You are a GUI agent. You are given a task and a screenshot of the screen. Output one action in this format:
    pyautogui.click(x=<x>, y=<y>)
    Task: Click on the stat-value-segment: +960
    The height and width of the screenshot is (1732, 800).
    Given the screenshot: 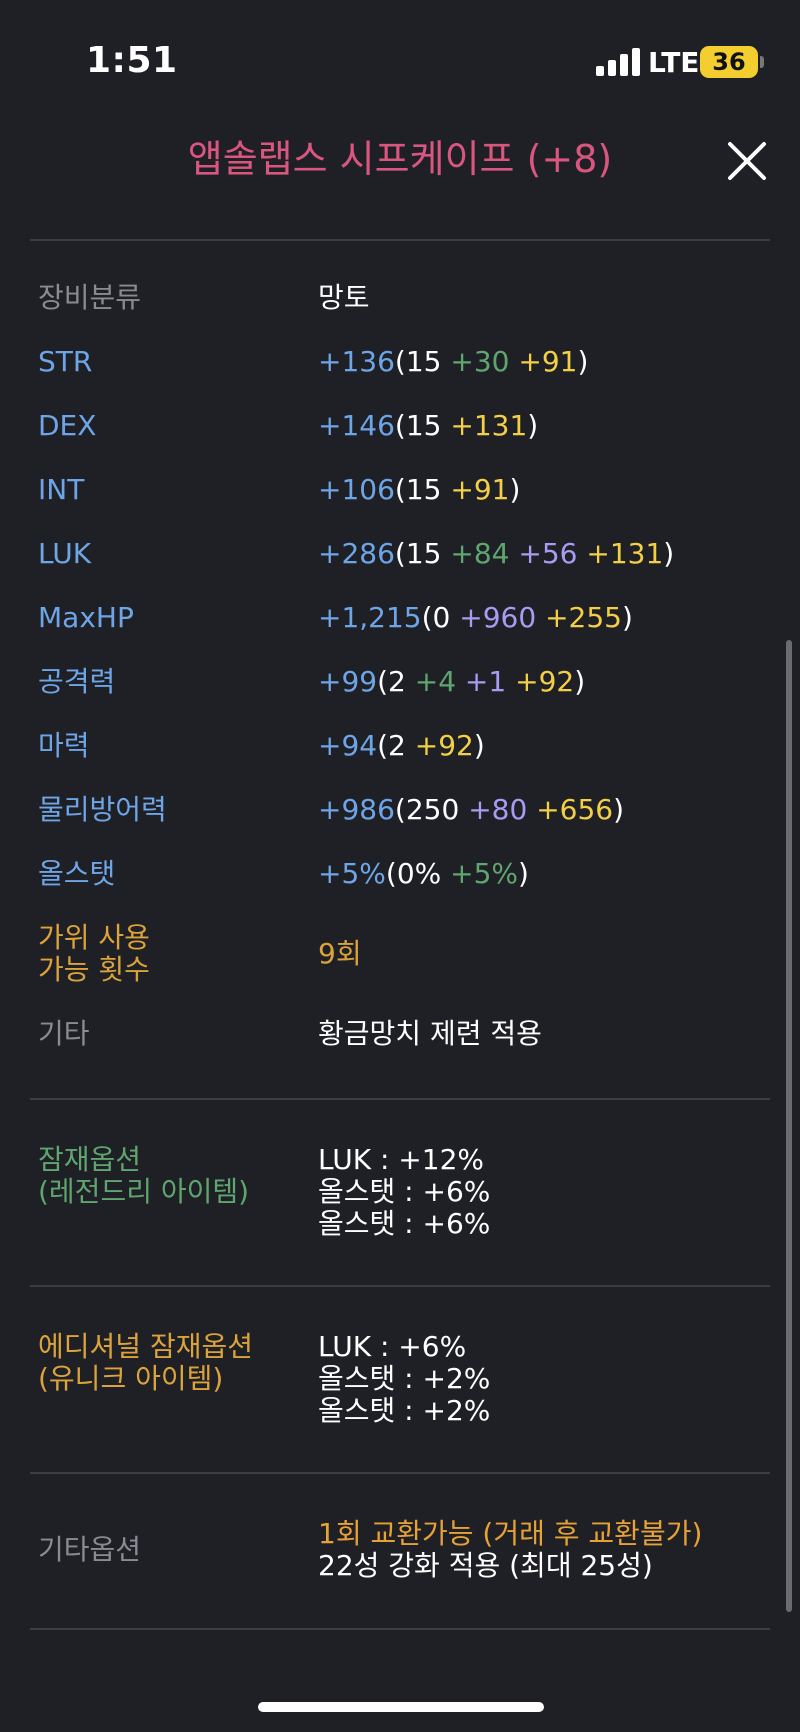 What is the action you would take?
    pyautogui.click(x=498, y=617)
    